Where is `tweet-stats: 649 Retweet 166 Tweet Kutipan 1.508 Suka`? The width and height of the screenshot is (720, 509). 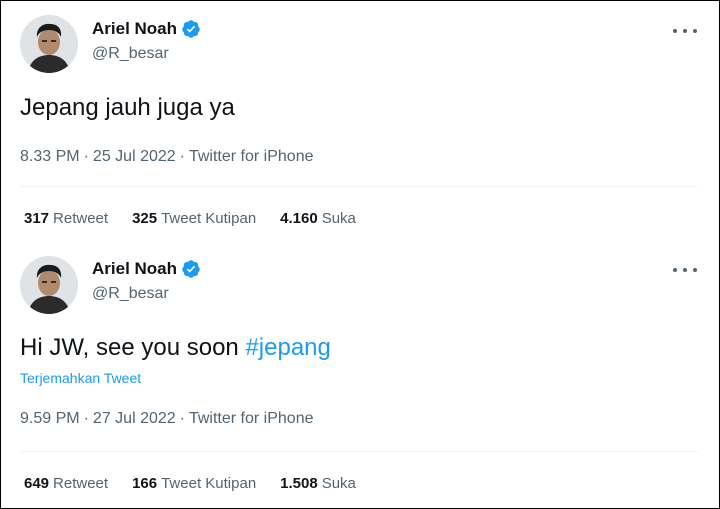
tweet-stats: 649 Retweet 166 Tweet Kutipan 1.508 Suka is located at coordinates (202, 483).